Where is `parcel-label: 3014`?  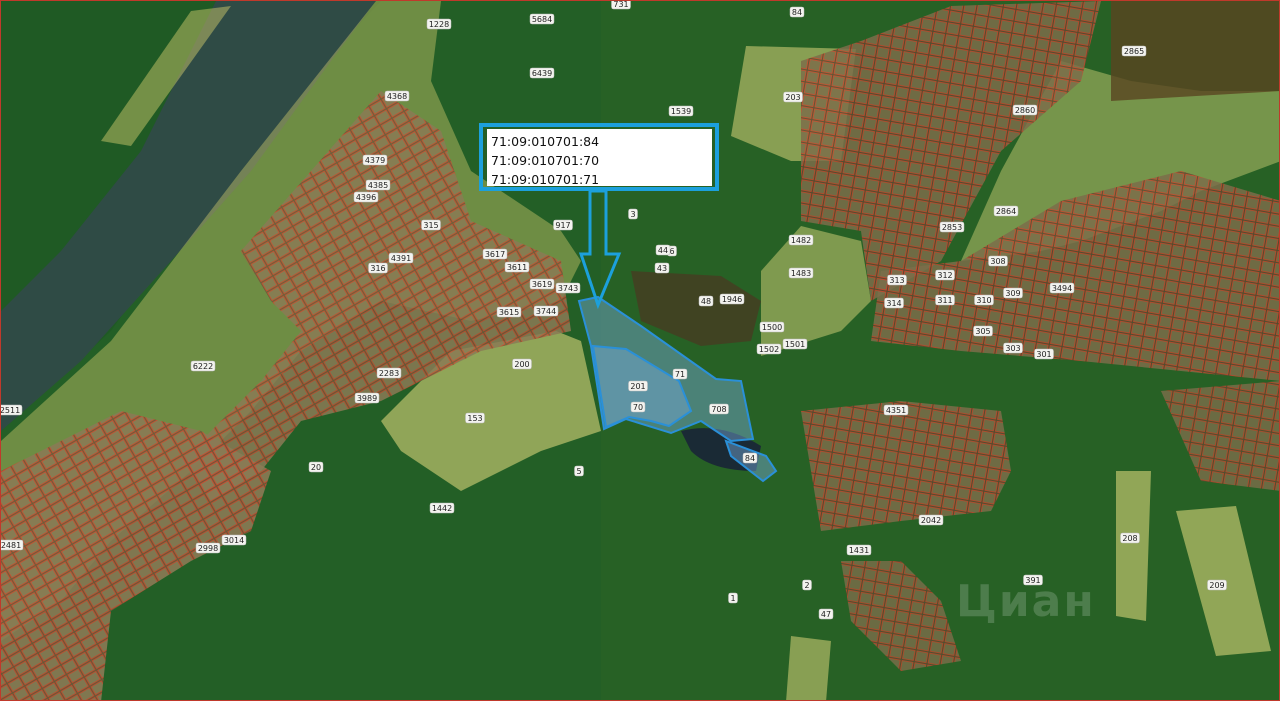
parcel-label: 3014 is located at coordinates (234, 540).